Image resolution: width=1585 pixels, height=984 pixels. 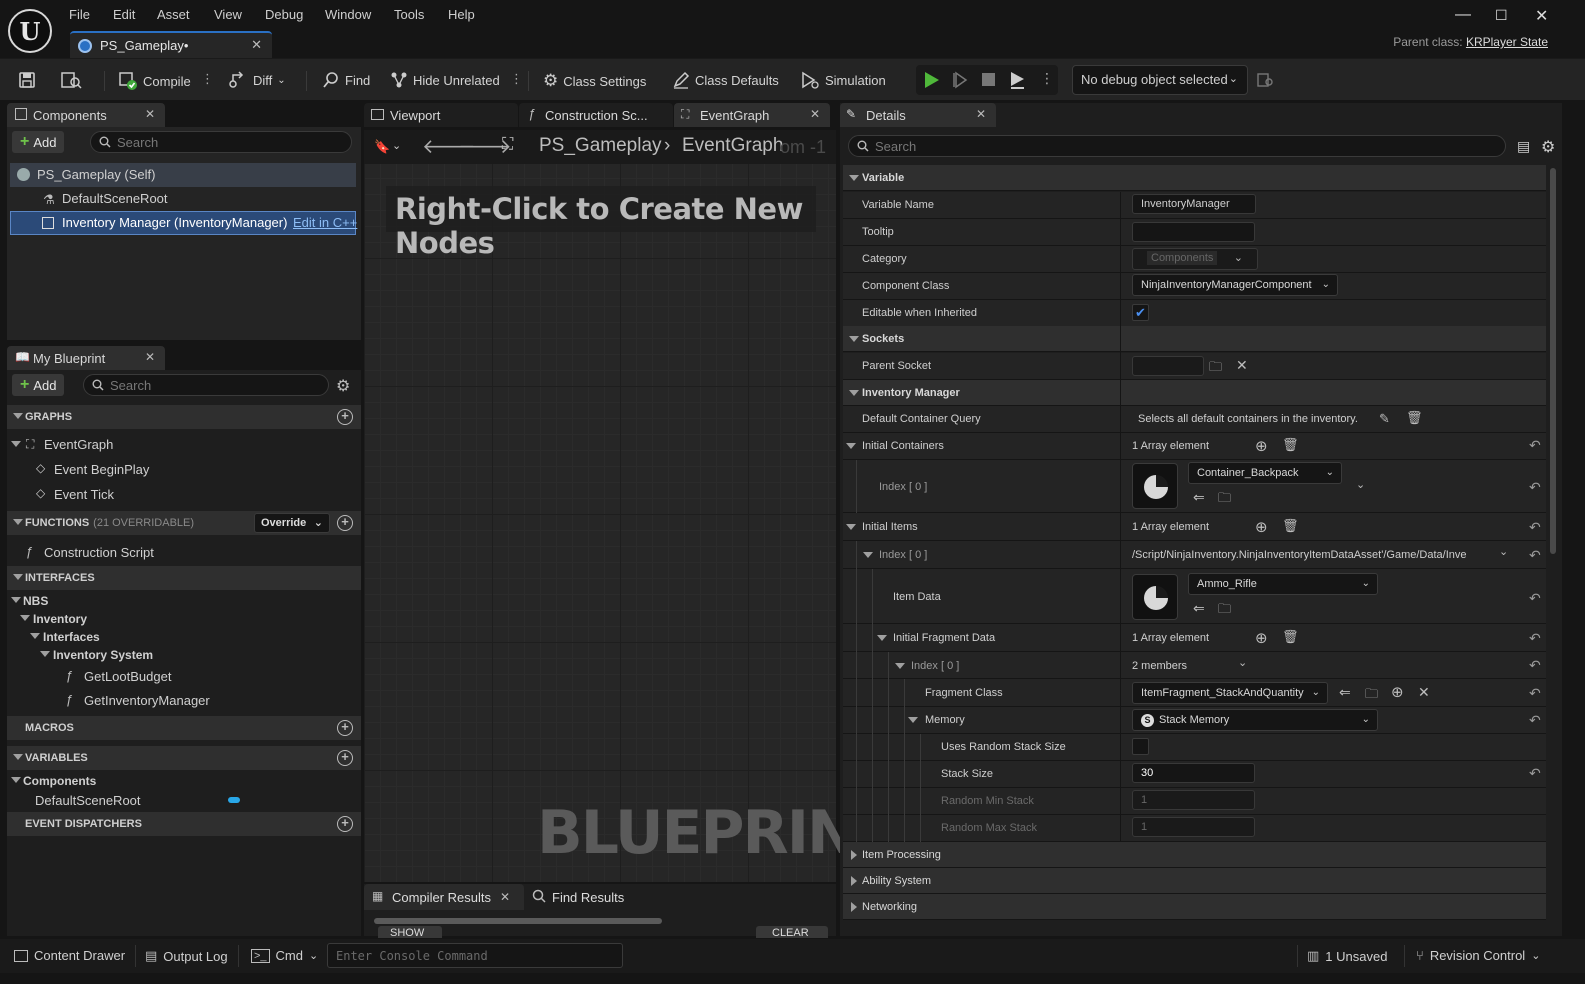 What do you see at coordinates (101, 469) in the screenshot?
I see `graph-item-event-beginplay: Event BeginPlay` at bounding box center [101, 469].